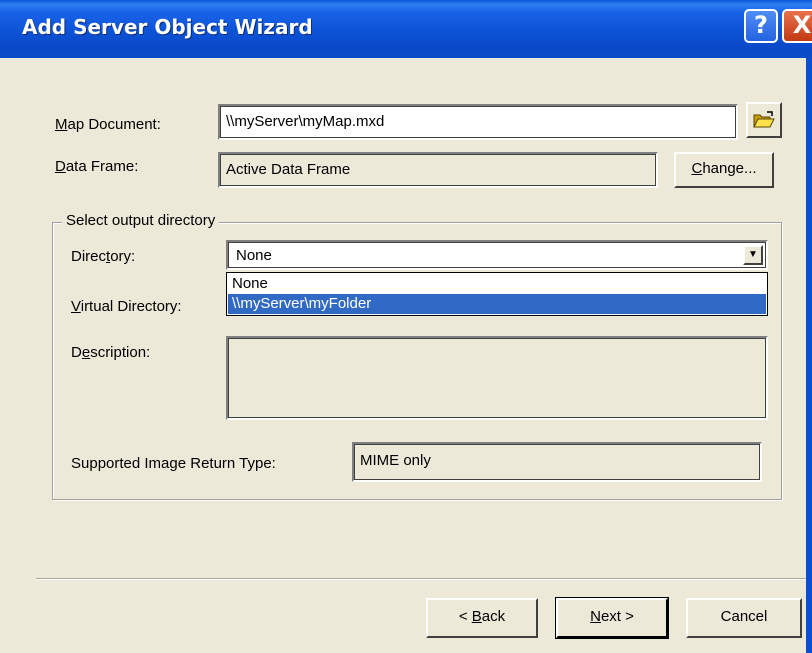 The image size is (812, 653). I want to click on close-icon: X, so click(797, 26).